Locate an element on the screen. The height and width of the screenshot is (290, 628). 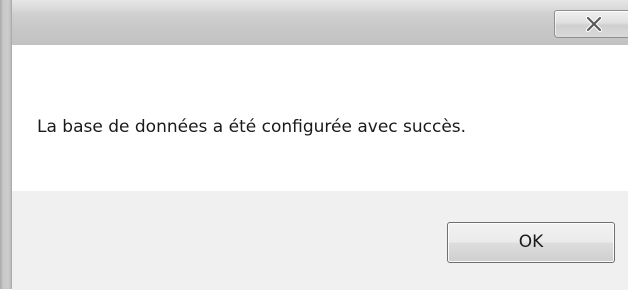
ok-button: OK is located at coordinates (531, 242).